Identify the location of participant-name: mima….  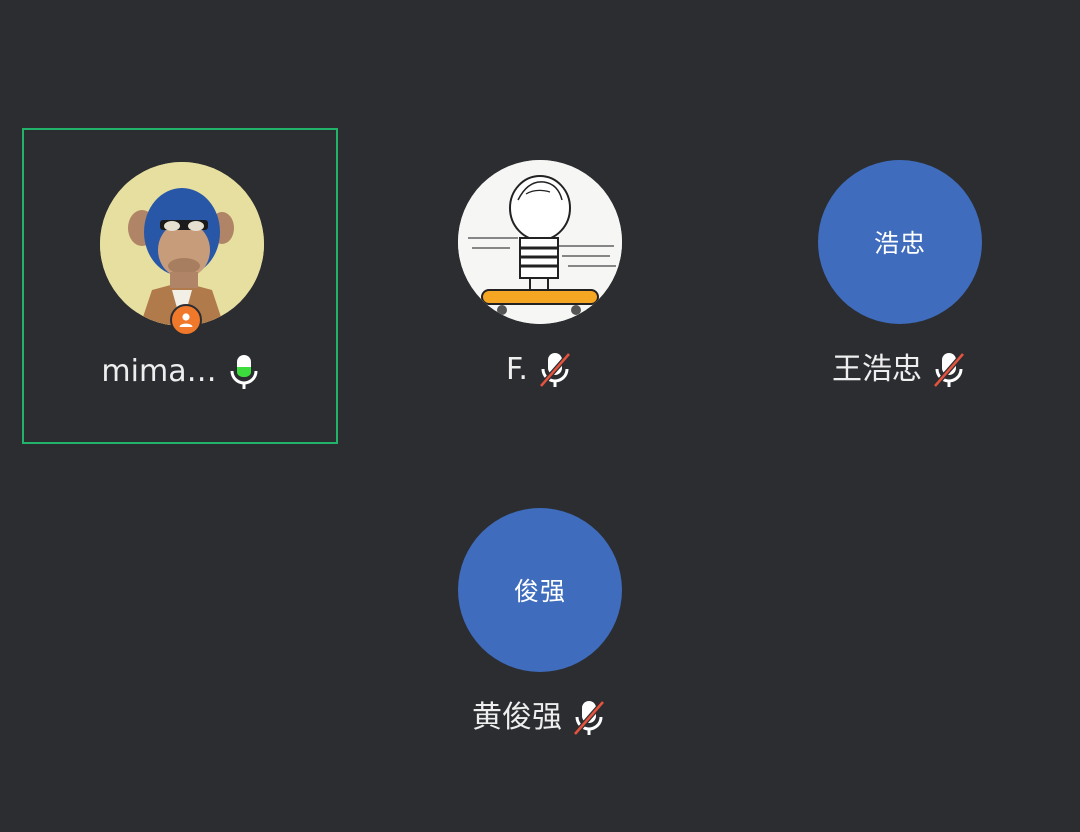
(159, 371).